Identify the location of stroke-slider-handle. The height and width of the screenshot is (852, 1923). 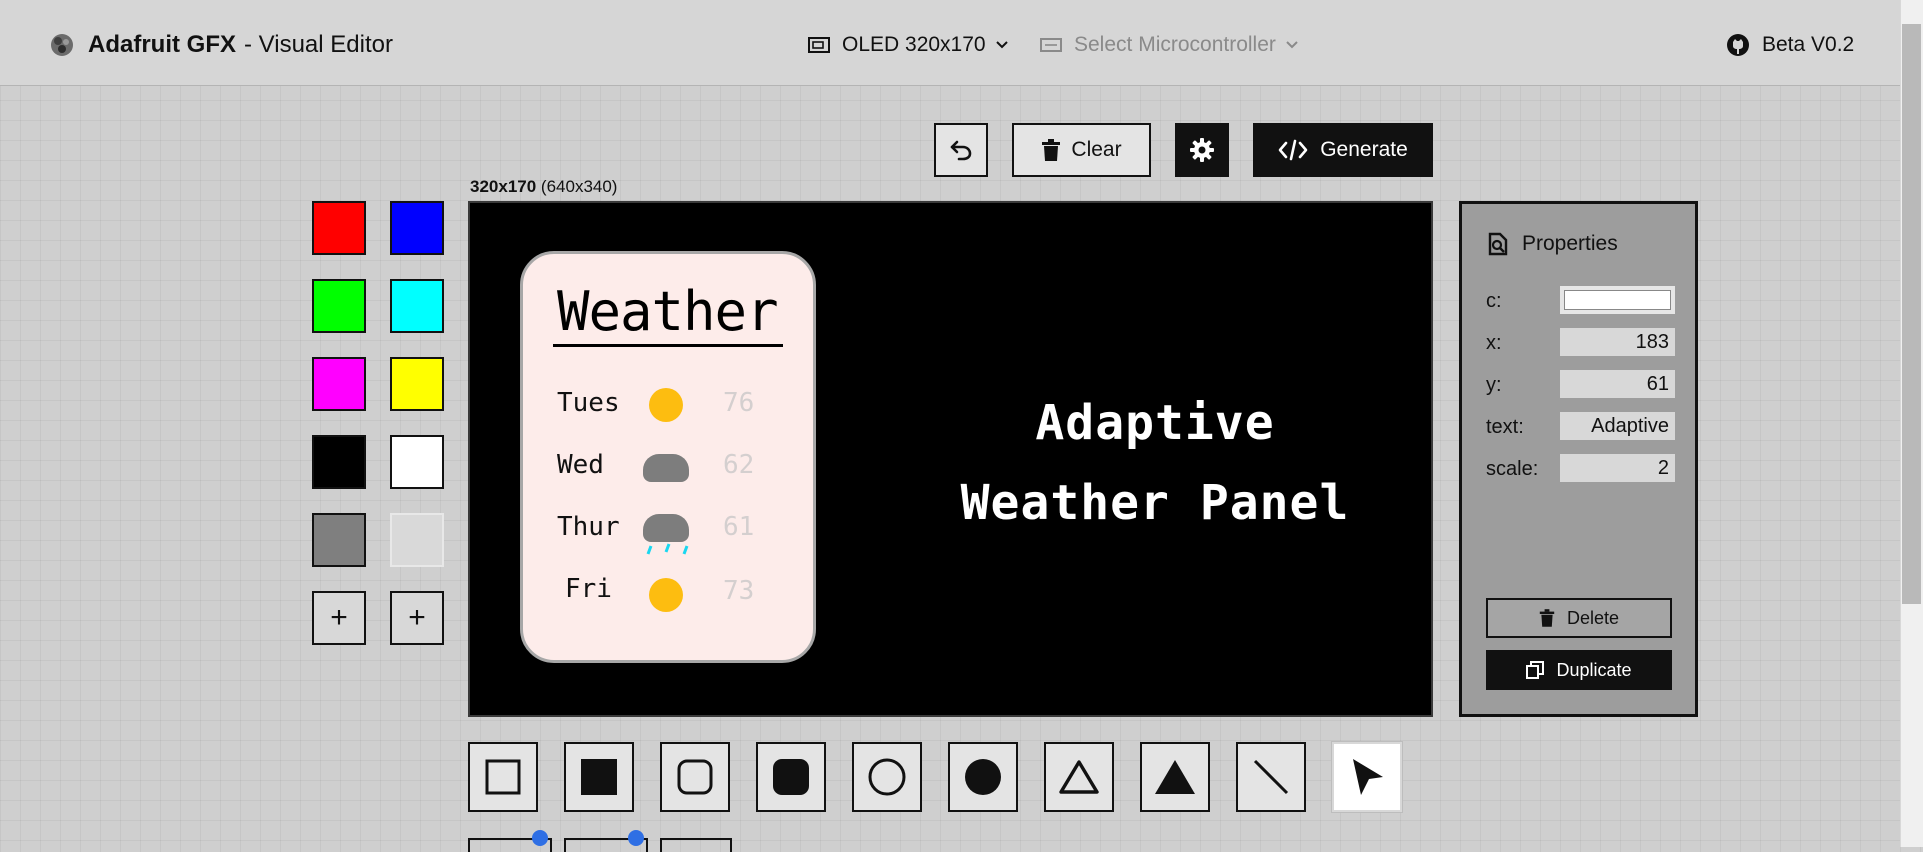
(540, 838).